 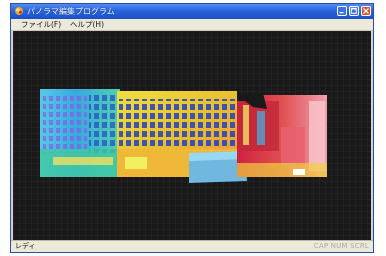 I want to click on maximize-icon, so click(x=353, y=10).